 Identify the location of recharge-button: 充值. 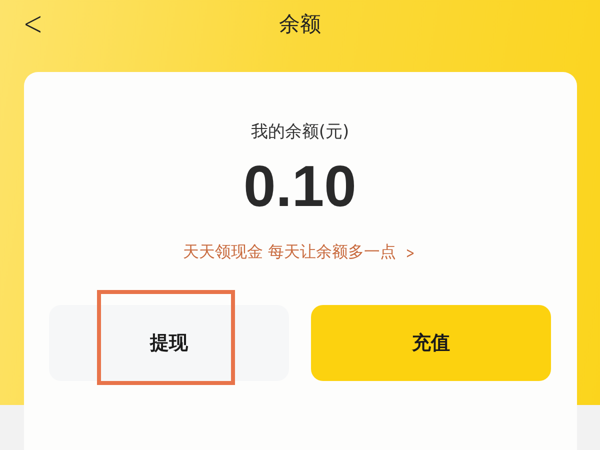
(431, 343).